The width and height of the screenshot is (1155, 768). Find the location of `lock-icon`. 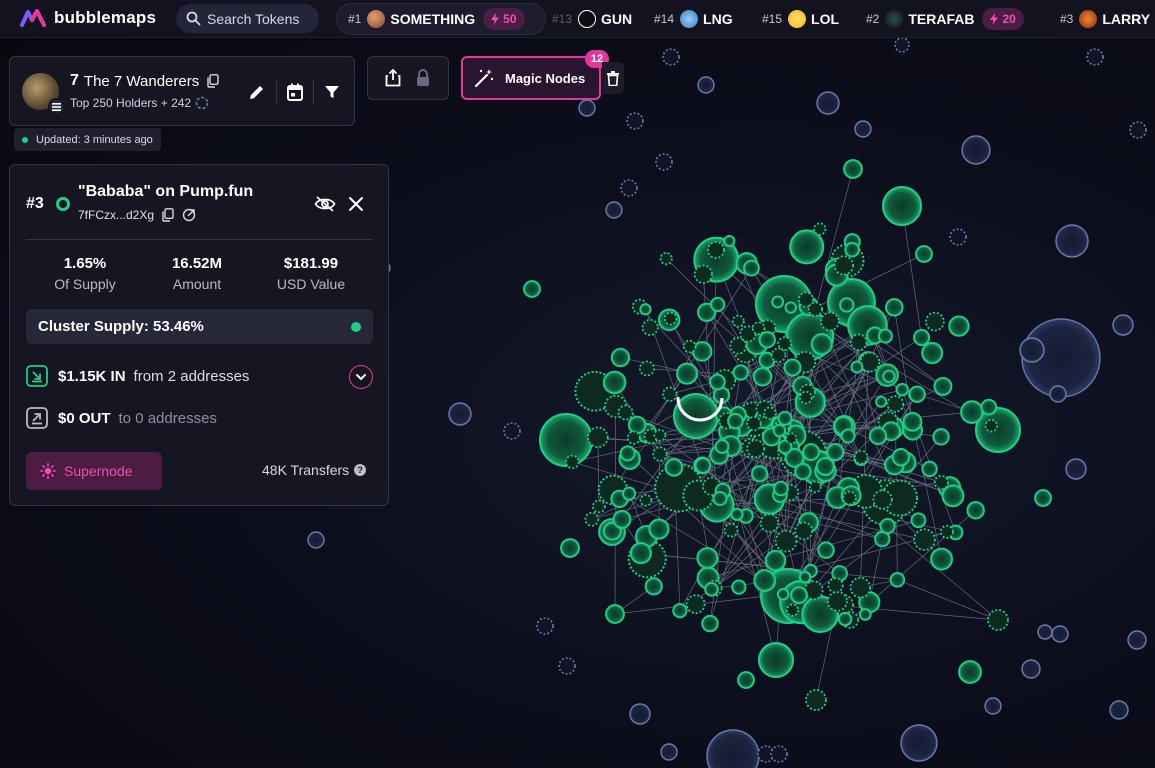

lock-icon is located at coordinates (423, 78).